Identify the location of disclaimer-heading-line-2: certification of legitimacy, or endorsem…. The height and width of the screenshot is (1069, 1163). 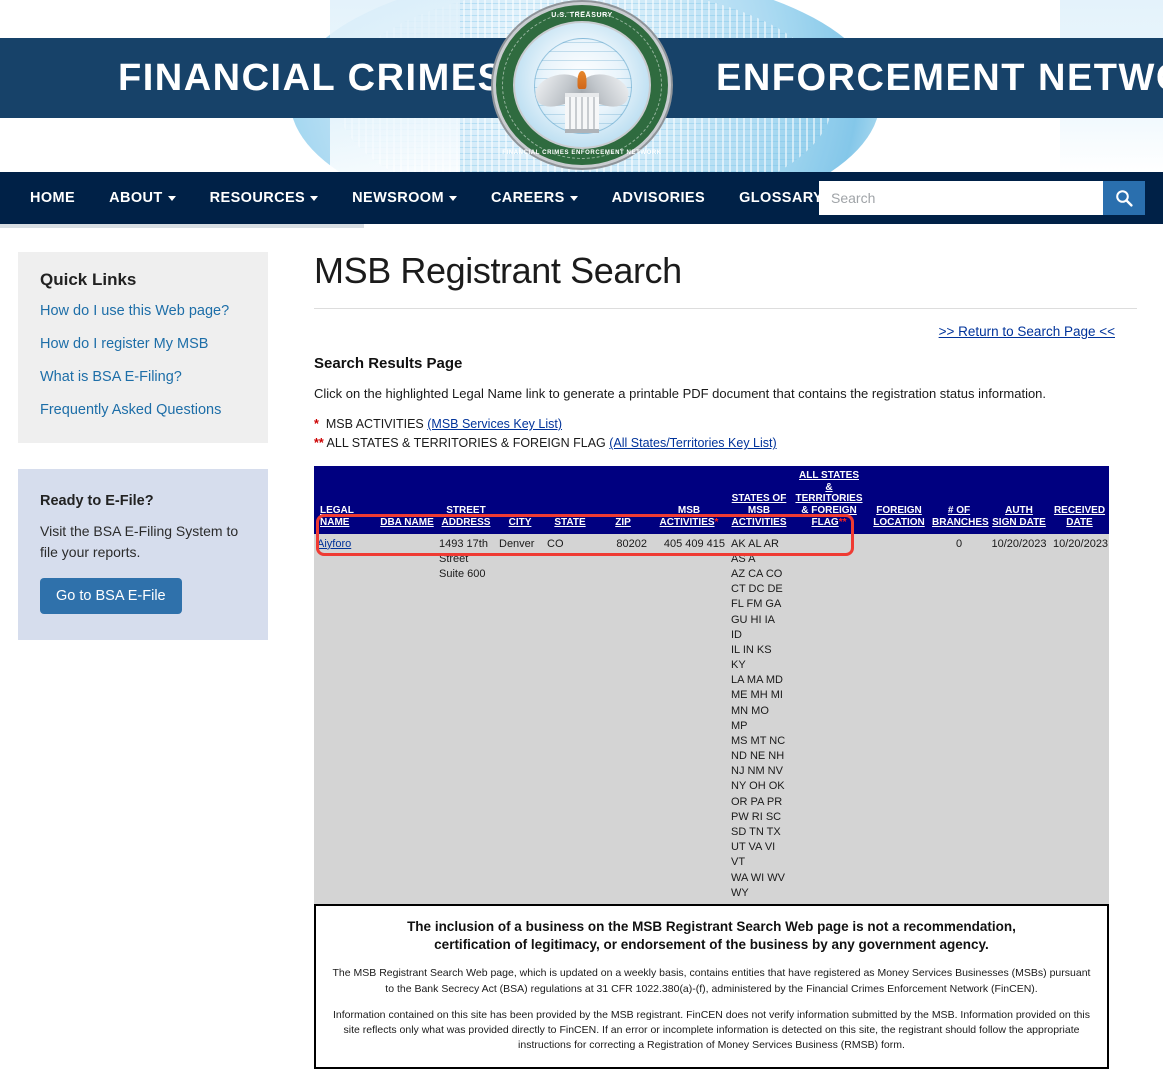
(711, 945).